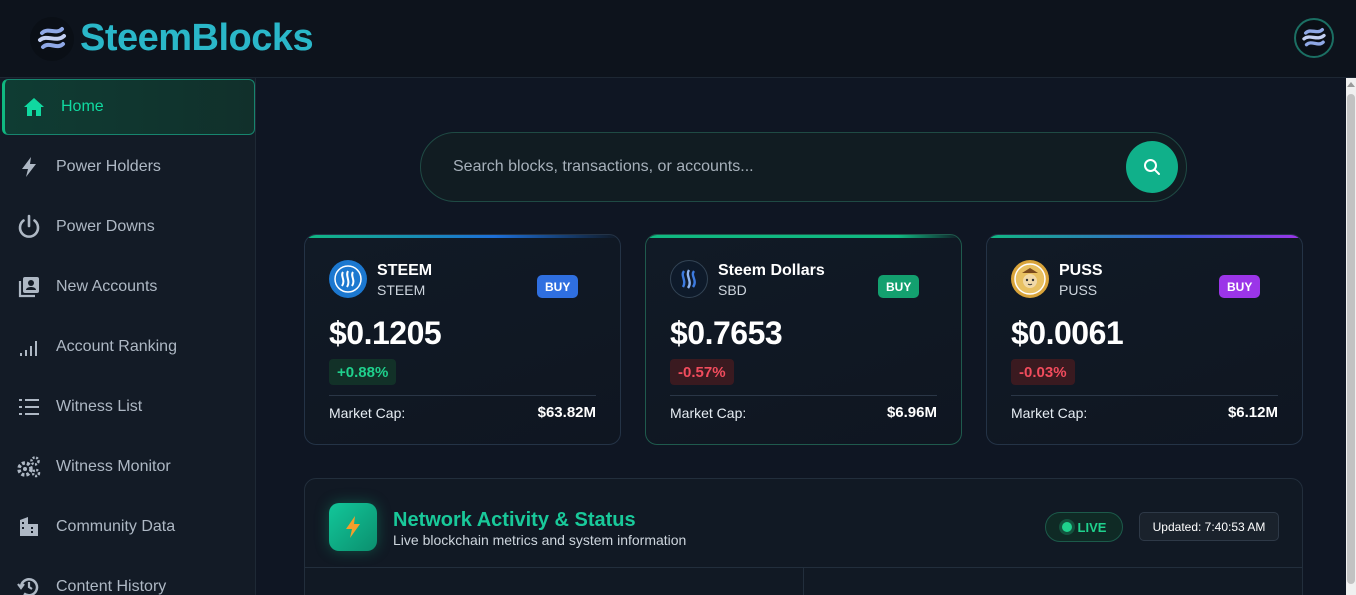  I want to click on coin-name: Steem Dollars, so click(771, 270).